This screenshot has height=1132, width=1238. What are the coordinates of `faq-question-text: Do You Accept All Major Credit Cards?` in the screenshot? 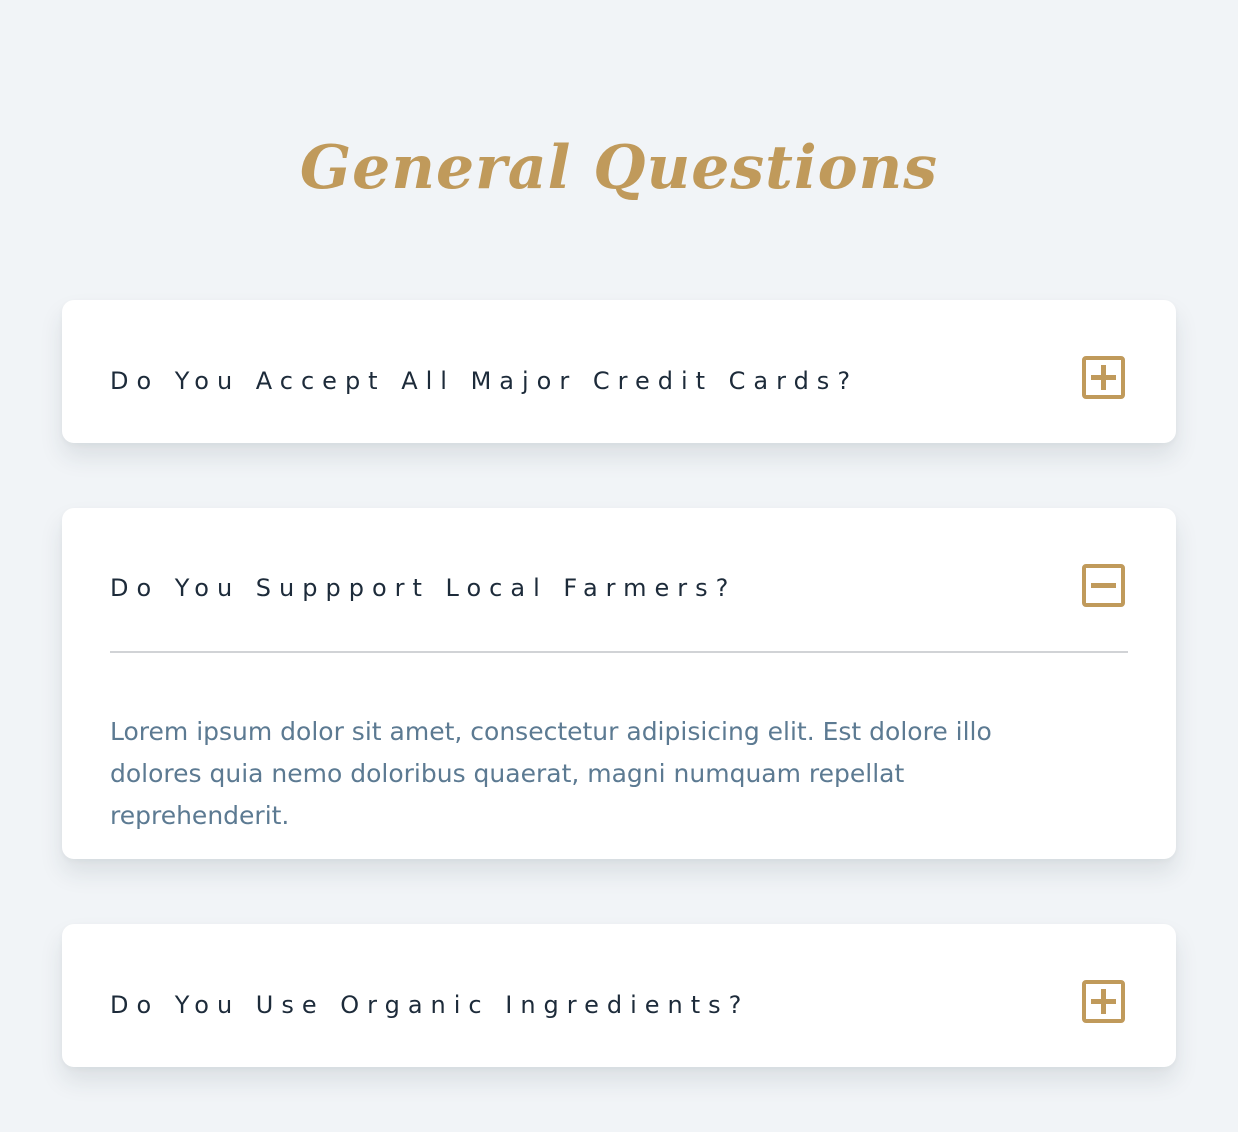 It's located at (484, 381).